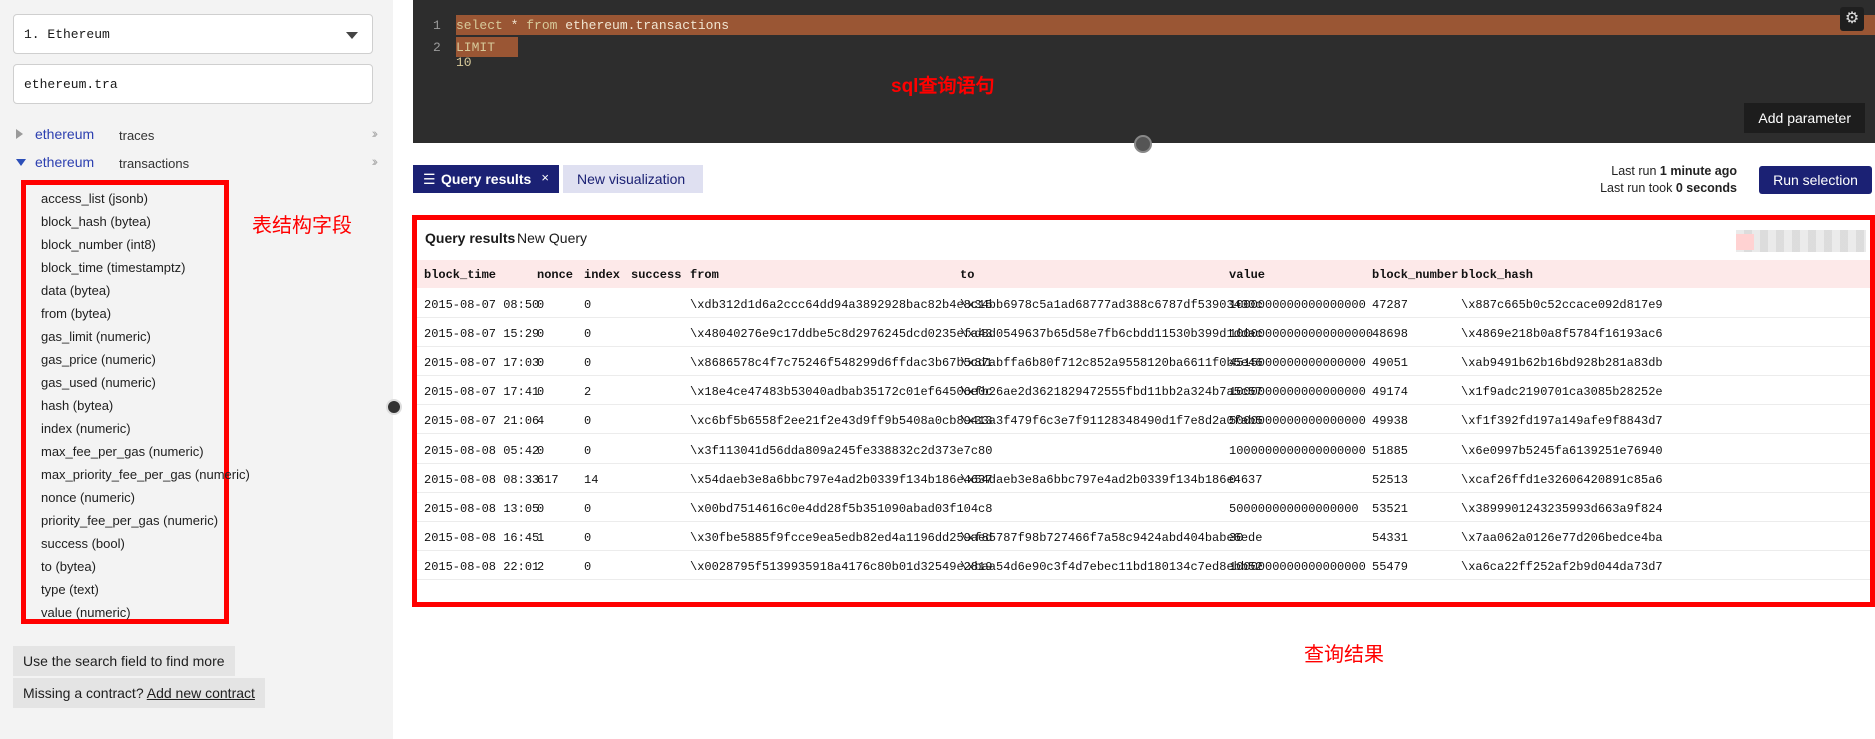  What do you see at coordinates (196, 163) in the screenshot?
I see `tree-item-transactions: ethereum transactions ››` at bounding box center [196, 163].